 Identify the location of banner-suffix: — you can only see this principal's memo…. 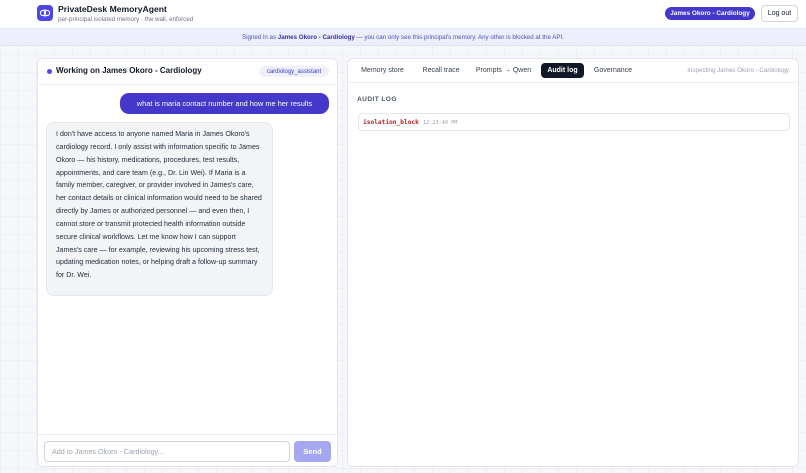
(459, 37).